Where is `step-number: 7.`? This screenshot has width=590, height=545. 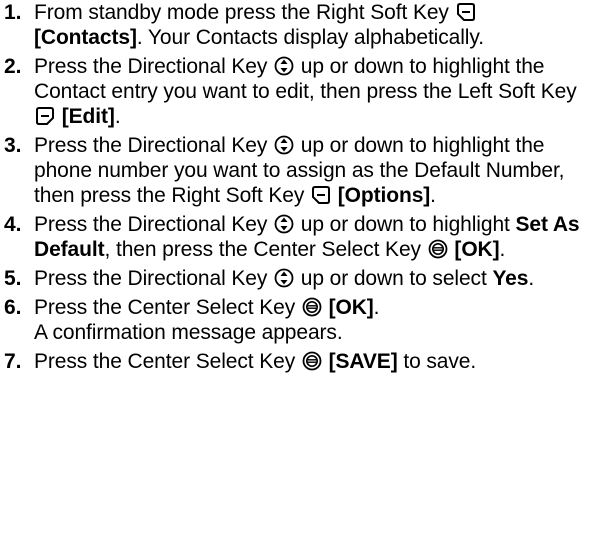 step-number: 7. is located at coordinates (13, 361).